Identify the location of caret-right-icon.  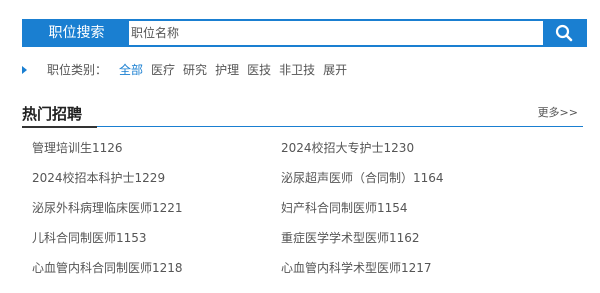
(24, 70).